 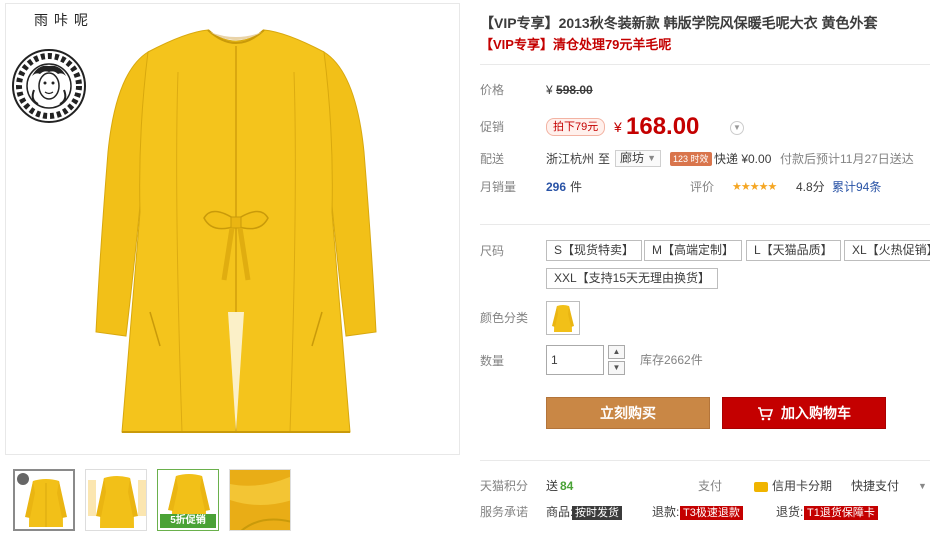 I want to click on credit-installment: 信用卡分期, so click(x=793, y=486).